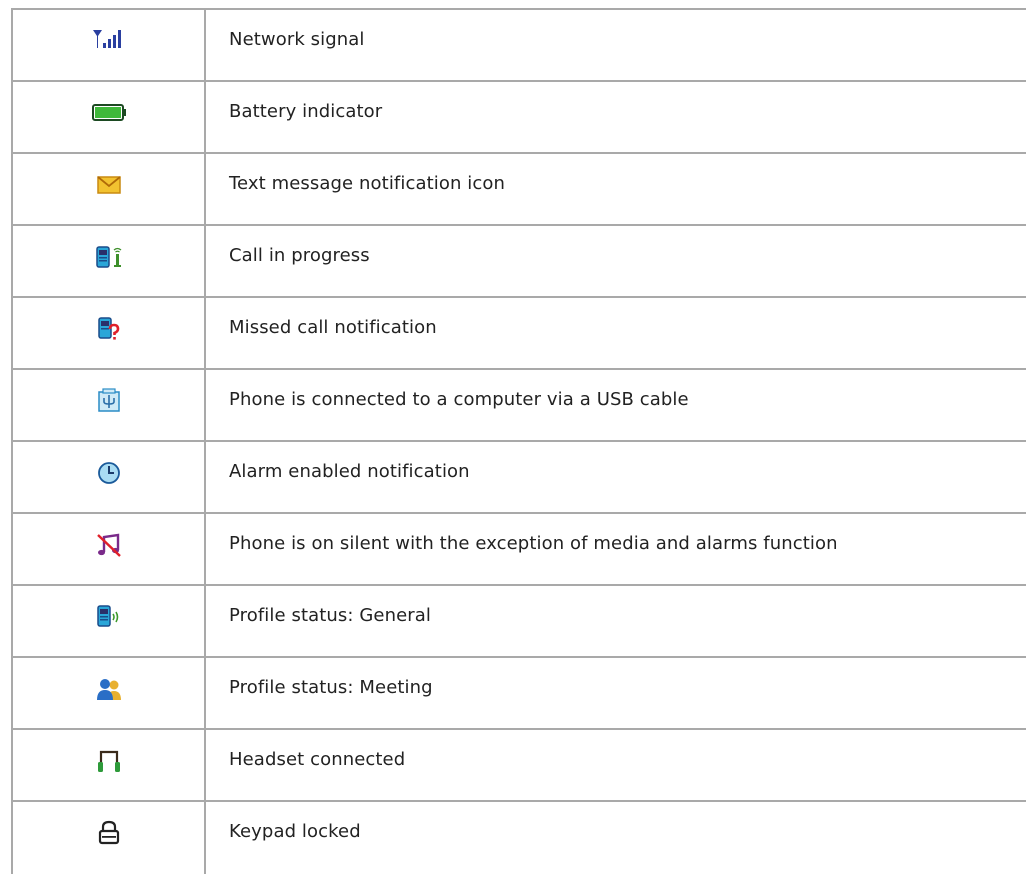 Image resolution: width=1026 pixels, height=878 pixels. Describe the element at coordinates (519, 334) in the screenshot. I see `table-row: Missed call notification` at that location.